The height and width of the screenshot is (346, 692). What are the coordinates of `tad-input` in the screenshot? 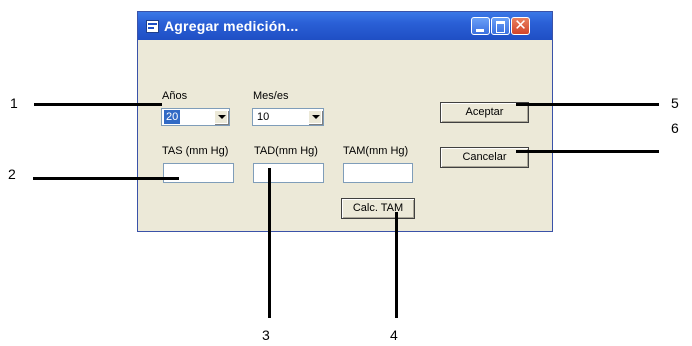 It's located at (288, 173).